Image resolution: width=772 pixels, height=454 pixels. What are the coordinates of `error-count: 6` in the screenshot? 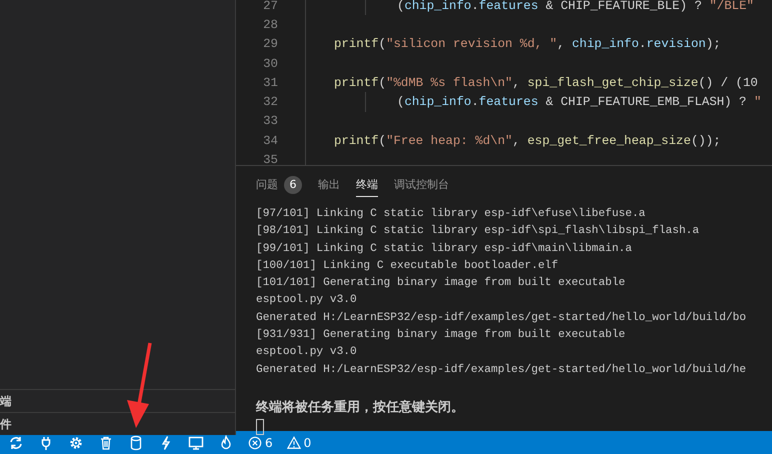 It's located at (269, 443).